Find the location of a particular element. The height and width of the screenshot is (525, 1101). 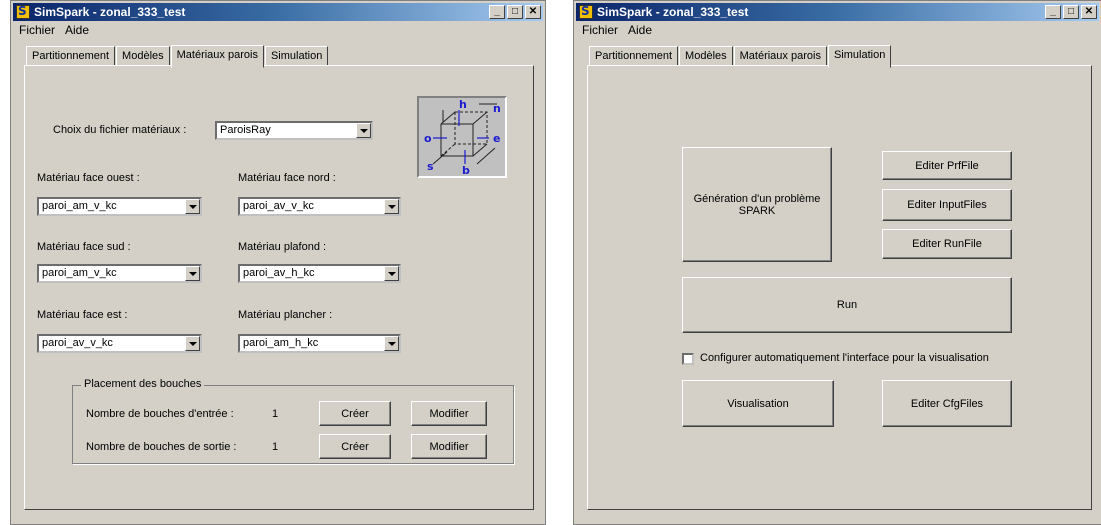

cube-label-o: o is located at coordinates (428, 138).